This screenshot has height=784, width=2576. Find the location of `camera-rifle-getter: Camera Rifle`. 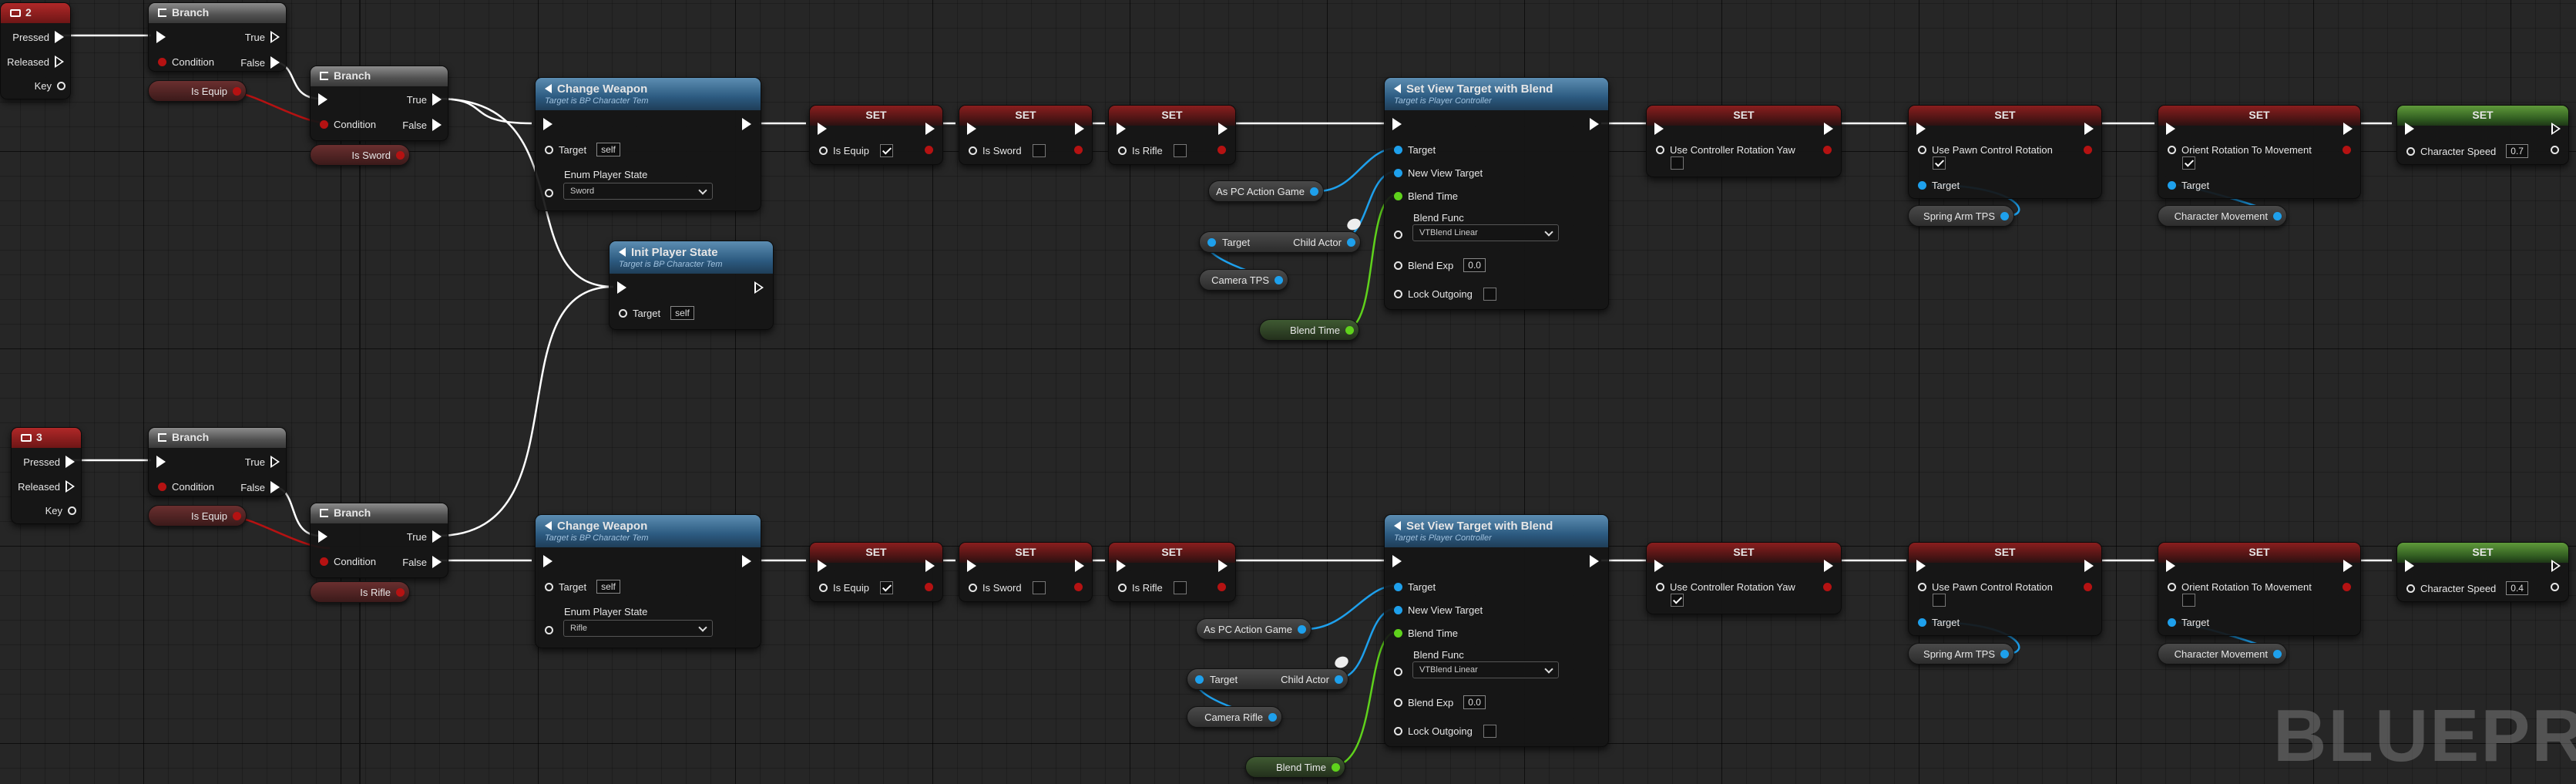

camera-rifle-getter: Camera Rifle is located at coordinates (1234, 717).